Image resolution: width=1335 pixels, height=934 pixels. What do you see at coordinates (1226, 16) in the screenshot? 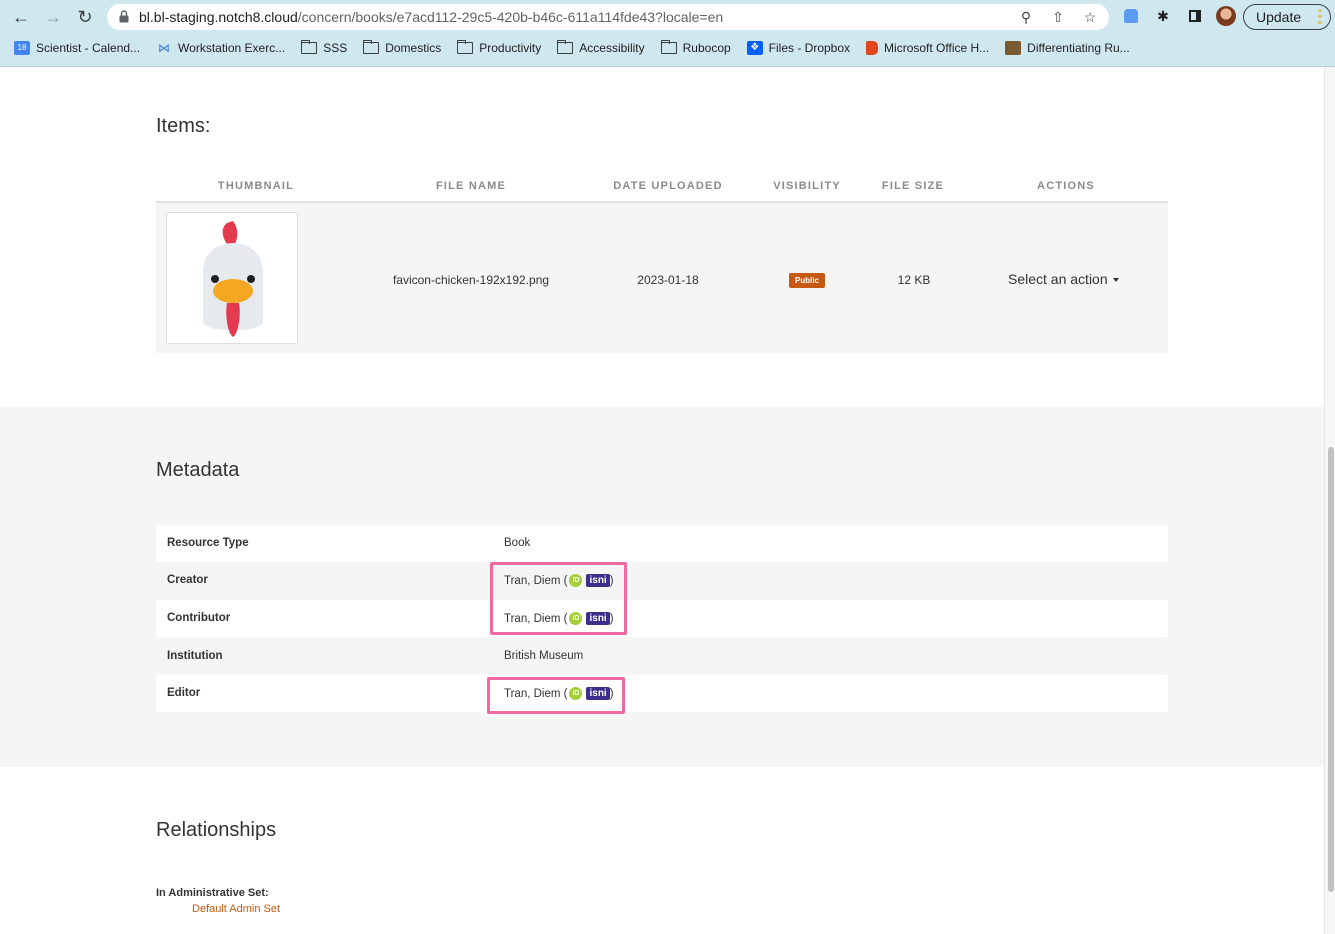
I see `profile-avatar` at bounding box center [1226, 16].